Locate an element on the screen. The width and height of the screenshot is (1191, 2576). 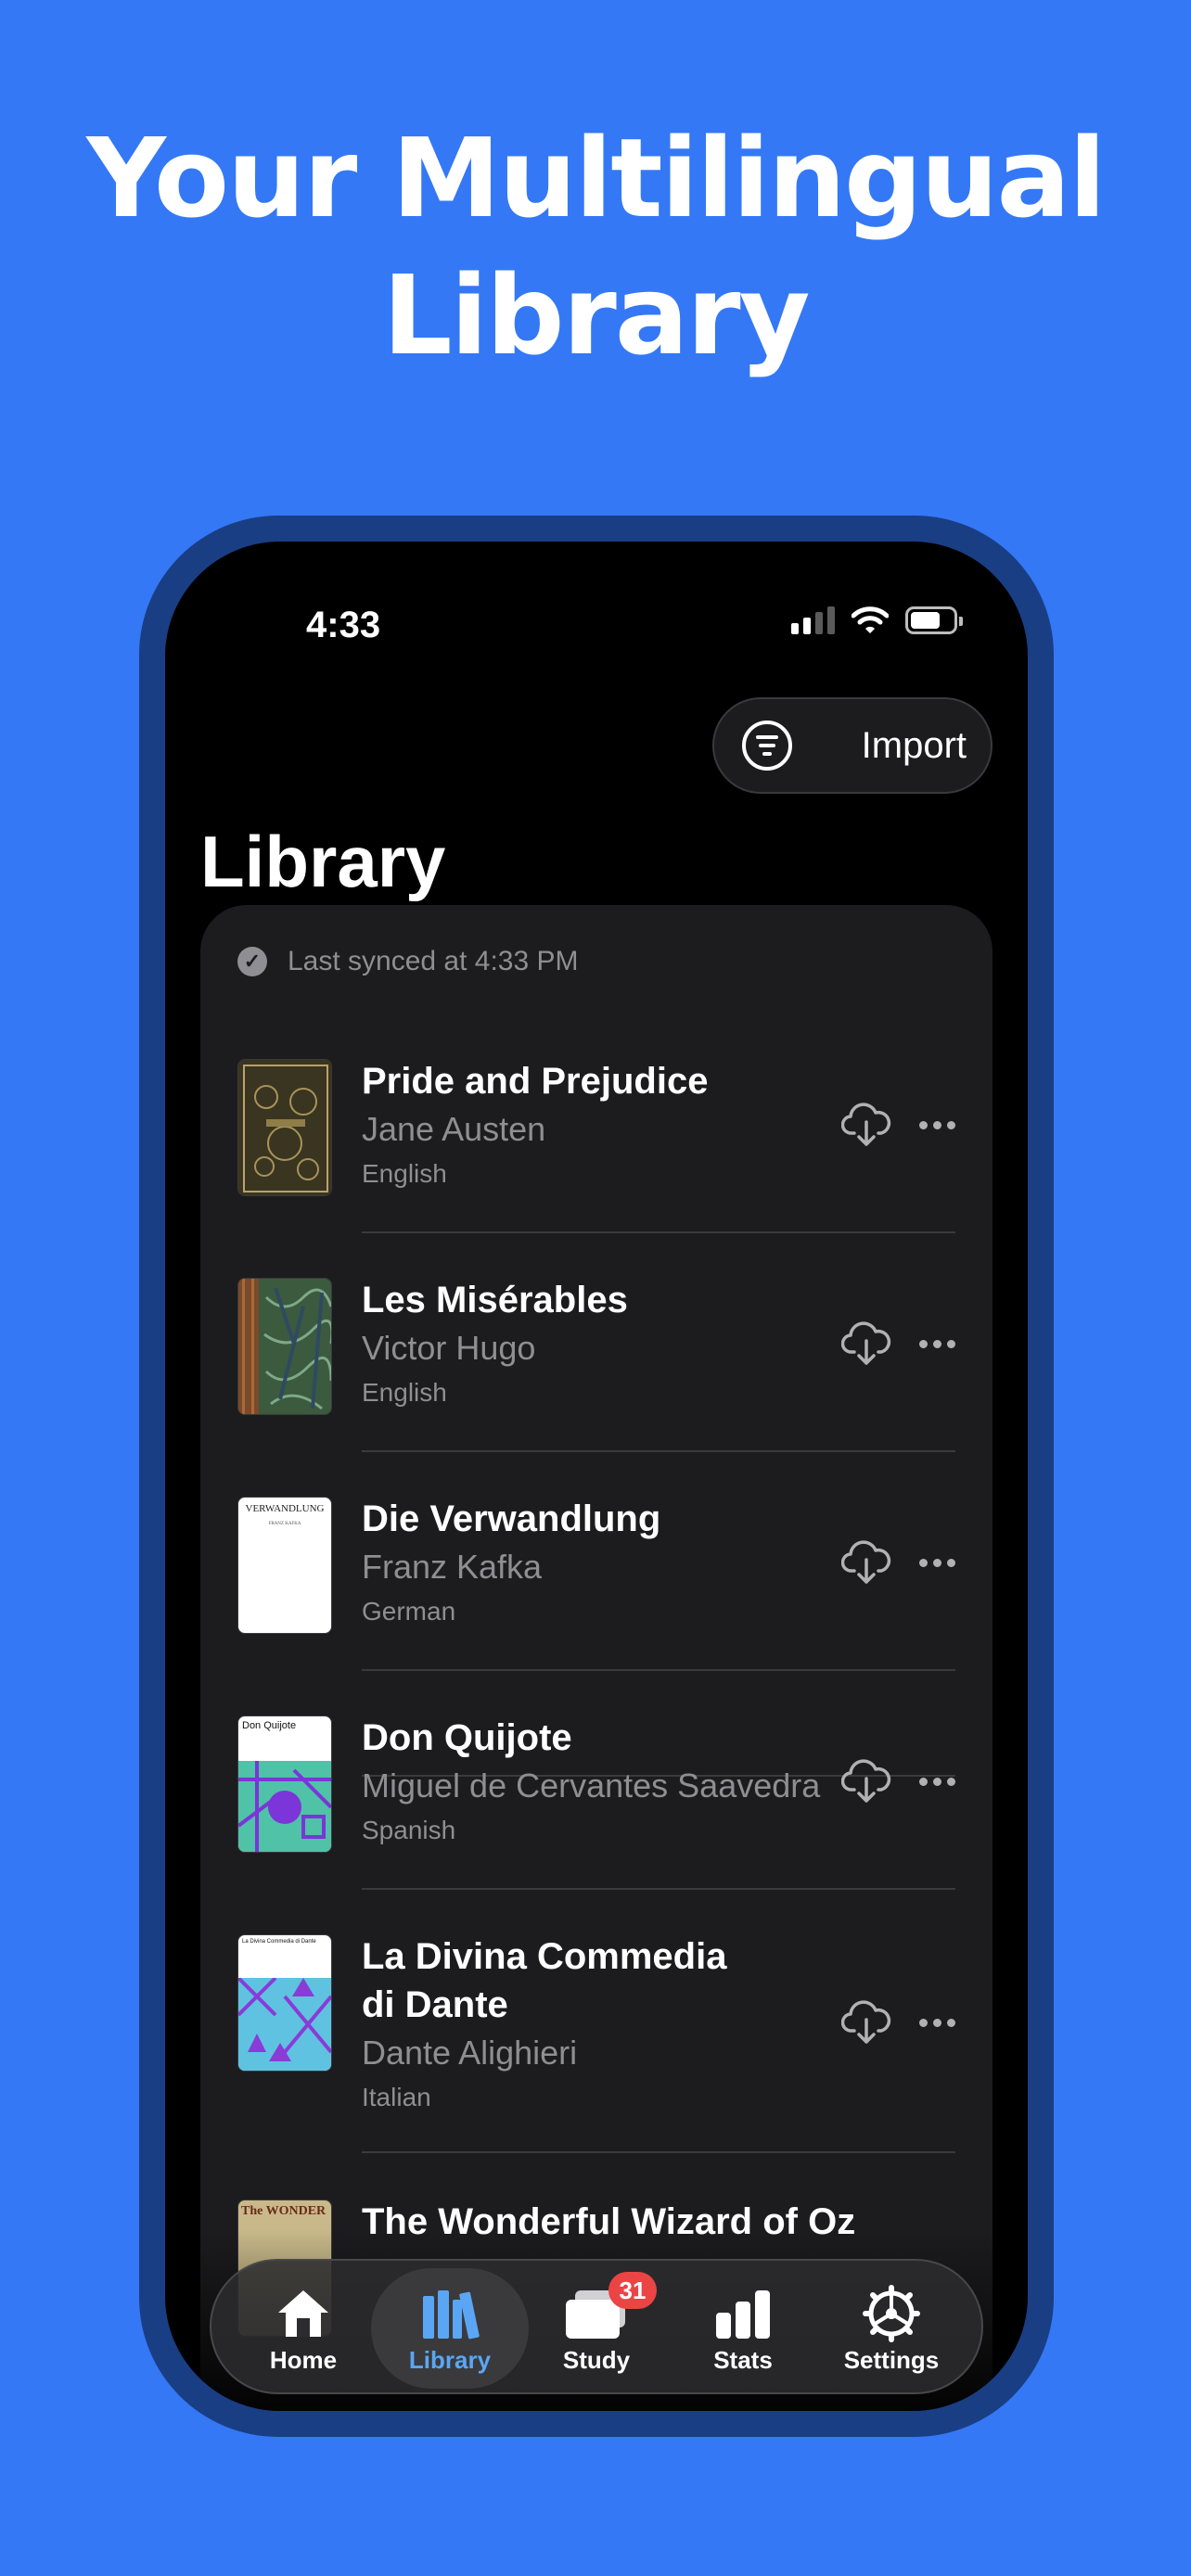
tab-stats: Stats is located at coordinates (743, 2328).